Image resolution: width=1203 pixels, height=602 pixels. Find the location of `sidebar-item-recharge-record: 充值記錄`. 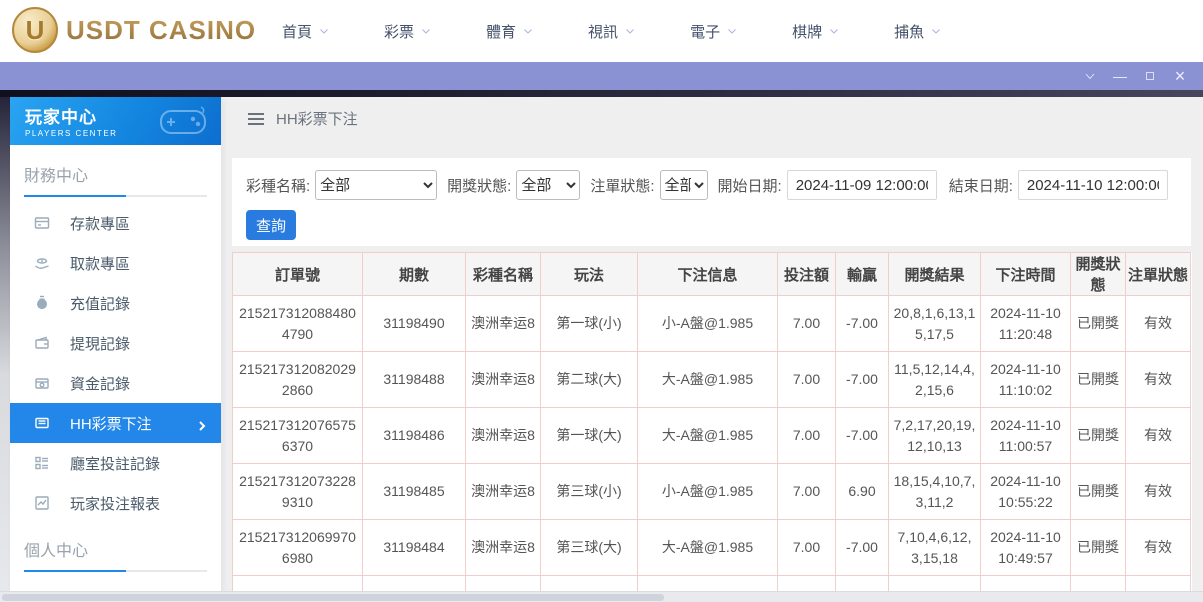

sidebar-item-recharge-record: 充值記錄 is located at coordinates (115, 303).